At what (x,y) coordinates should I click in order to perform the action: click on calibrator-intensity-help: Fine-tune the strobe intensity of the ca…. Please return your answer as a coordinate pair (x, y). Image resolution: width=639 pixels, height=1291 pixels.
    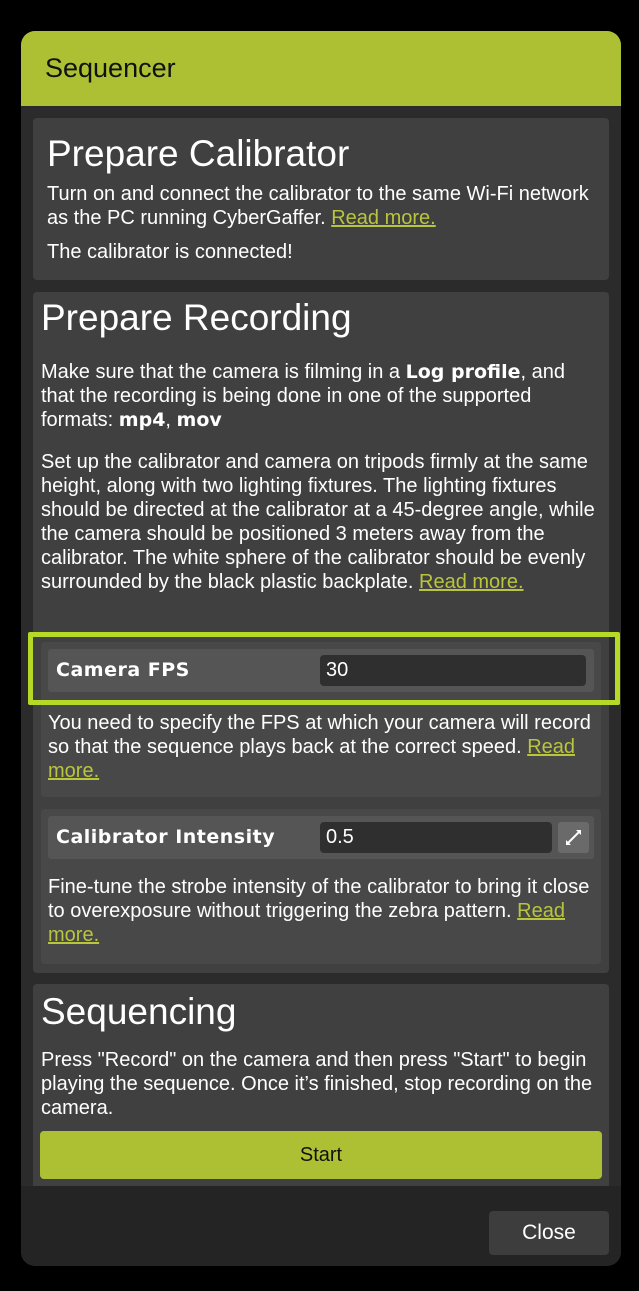
    Looking at the image, I should click on (319, 911).